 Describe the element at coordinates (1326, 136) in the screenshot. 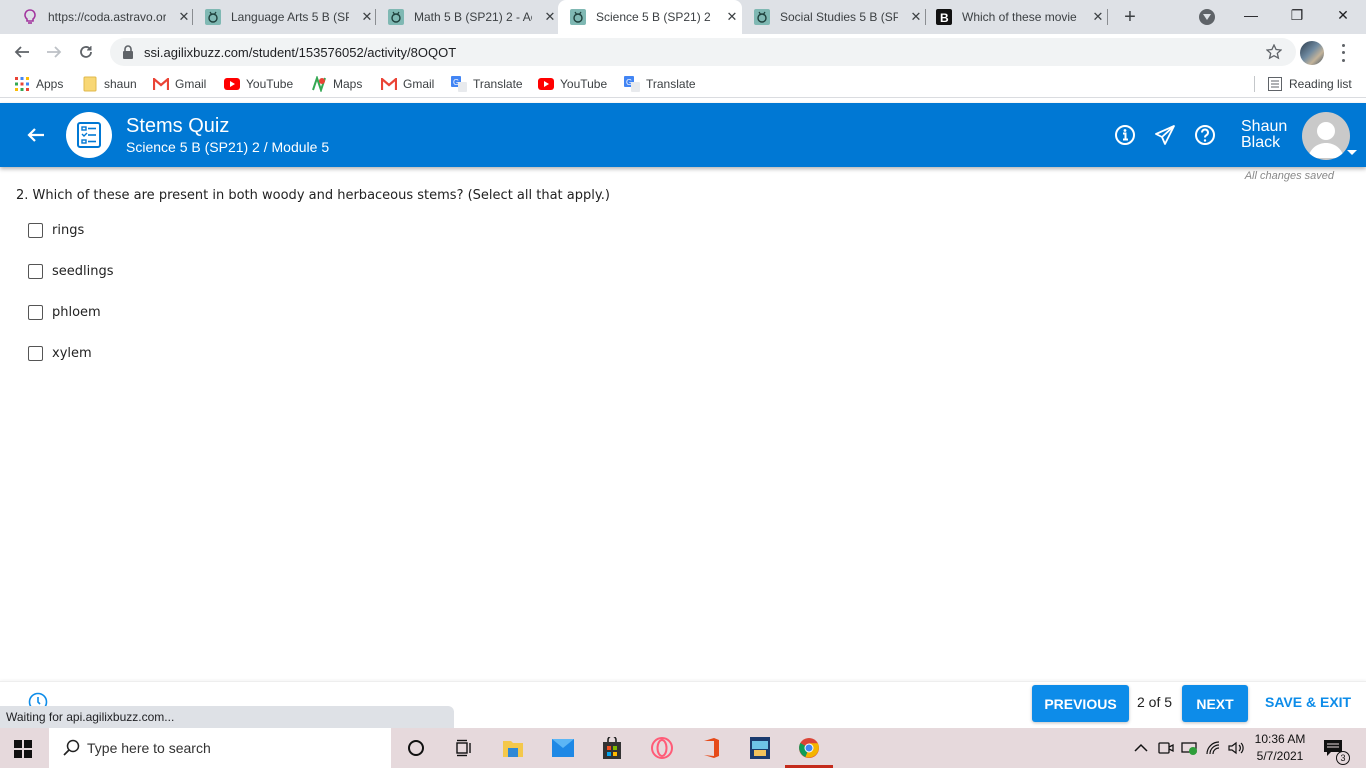

I see `user-avatar` at that location.